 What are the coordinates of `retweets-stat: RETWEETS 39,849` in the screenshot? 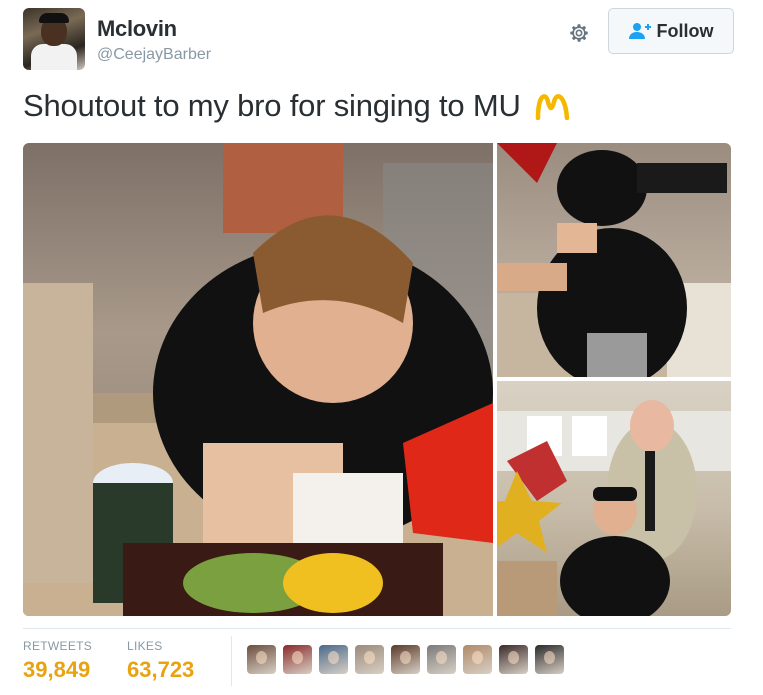 It's located at (57, 661).